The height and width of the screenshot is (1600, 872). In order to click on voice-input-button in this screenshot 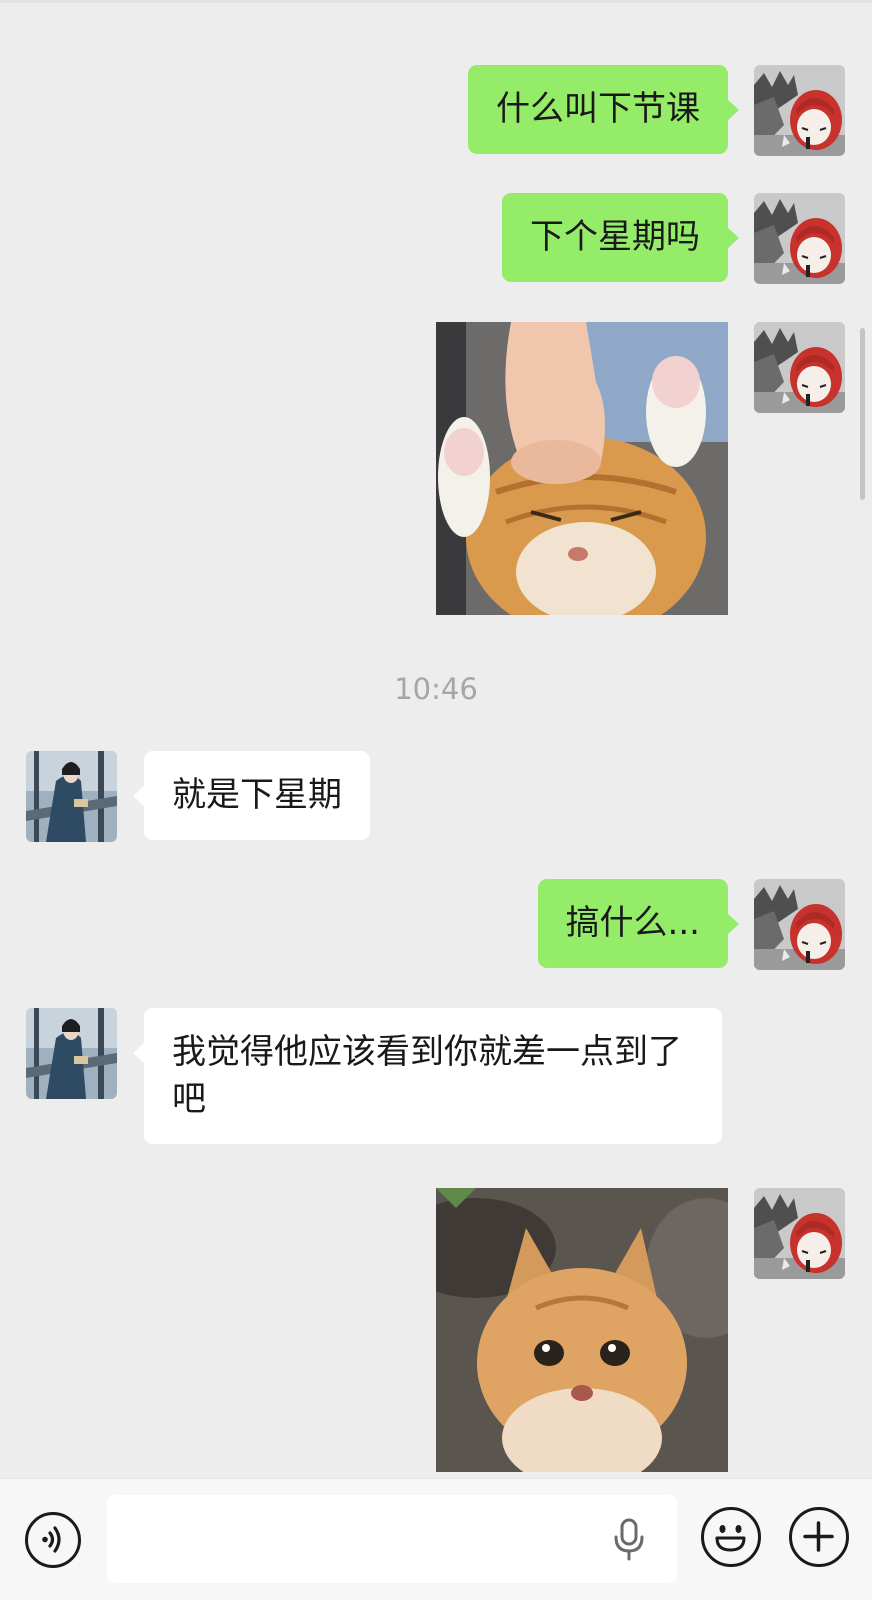, I will do `click(629, 1539)`.